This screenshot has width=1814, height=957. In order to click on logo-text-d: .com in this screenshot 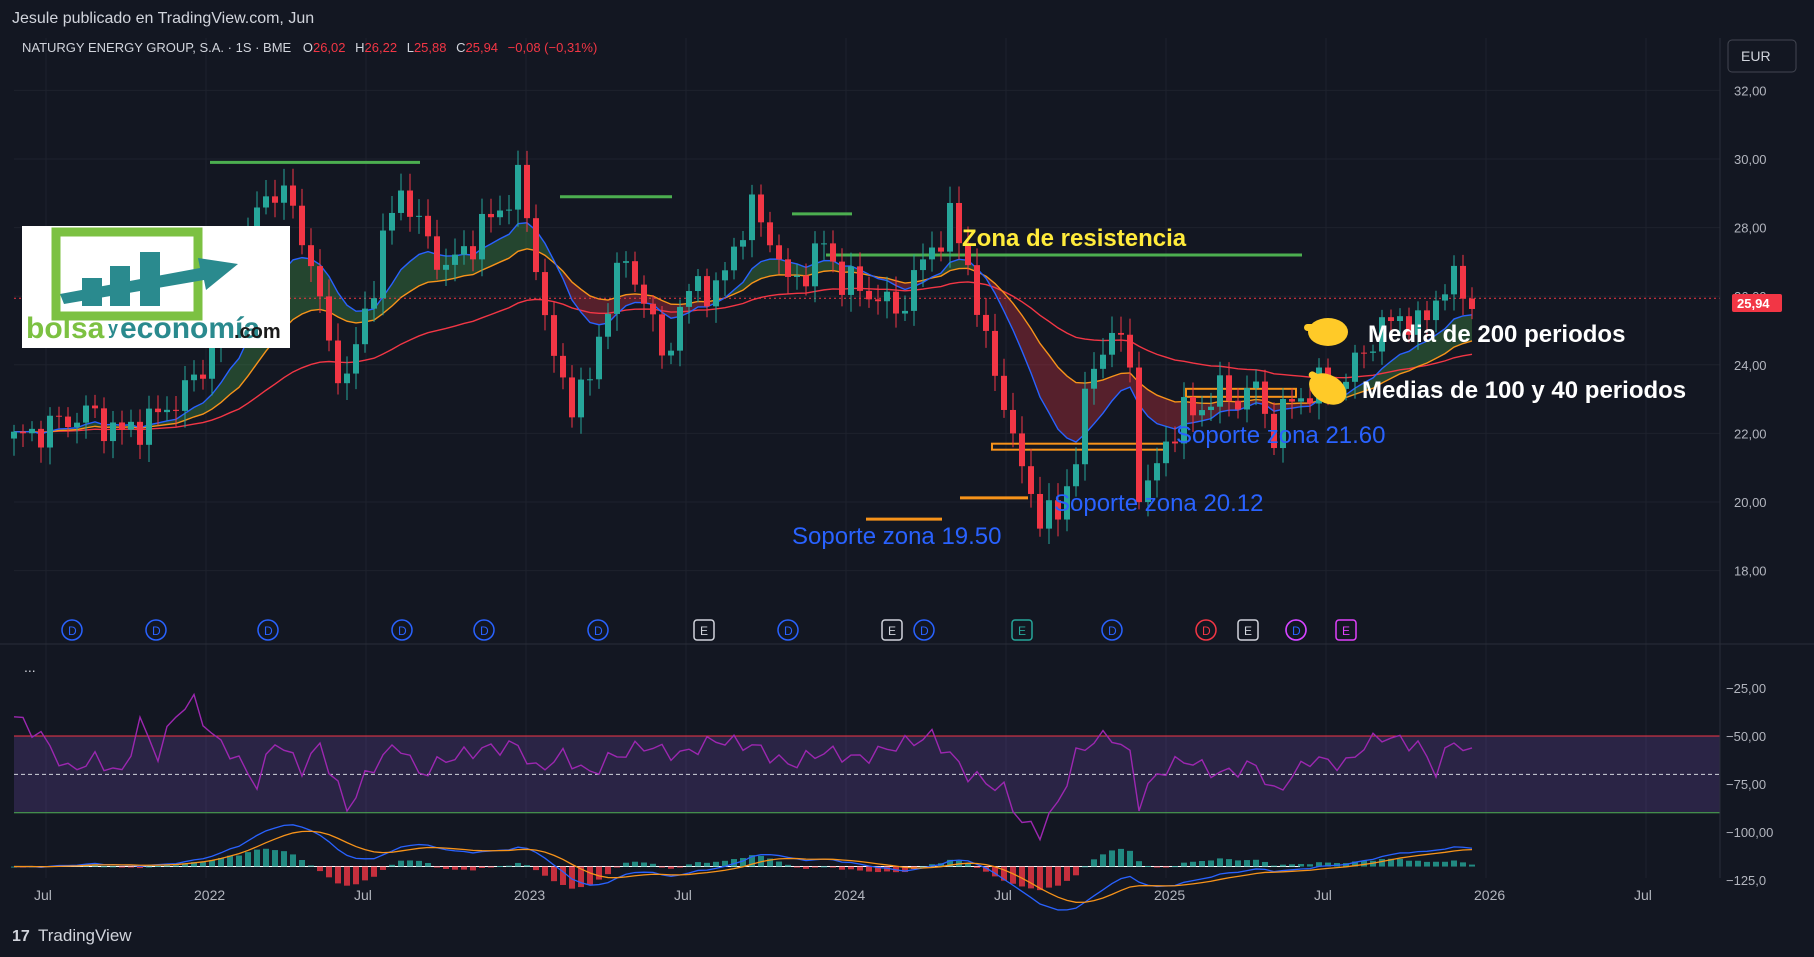, I will do `click(257, 332)`.